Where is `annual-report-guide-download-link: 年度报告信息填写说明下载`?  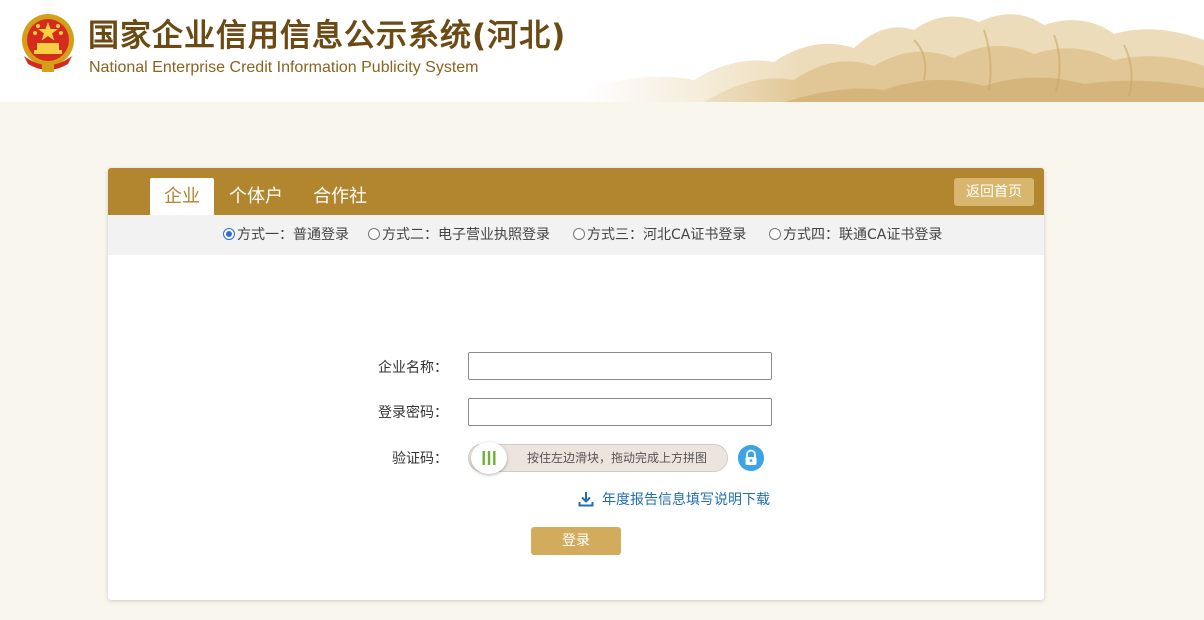
annual-report-guide-download-link: 年度报告信息填写说明下载 is located at coordinates (674, 500).